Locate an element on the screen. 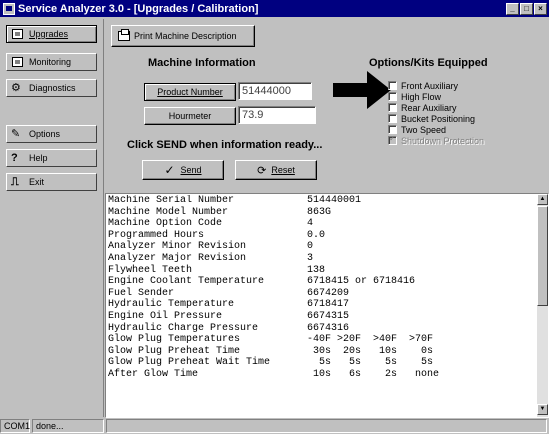  report-value: 6718417 is located at coordinates (328, 305).